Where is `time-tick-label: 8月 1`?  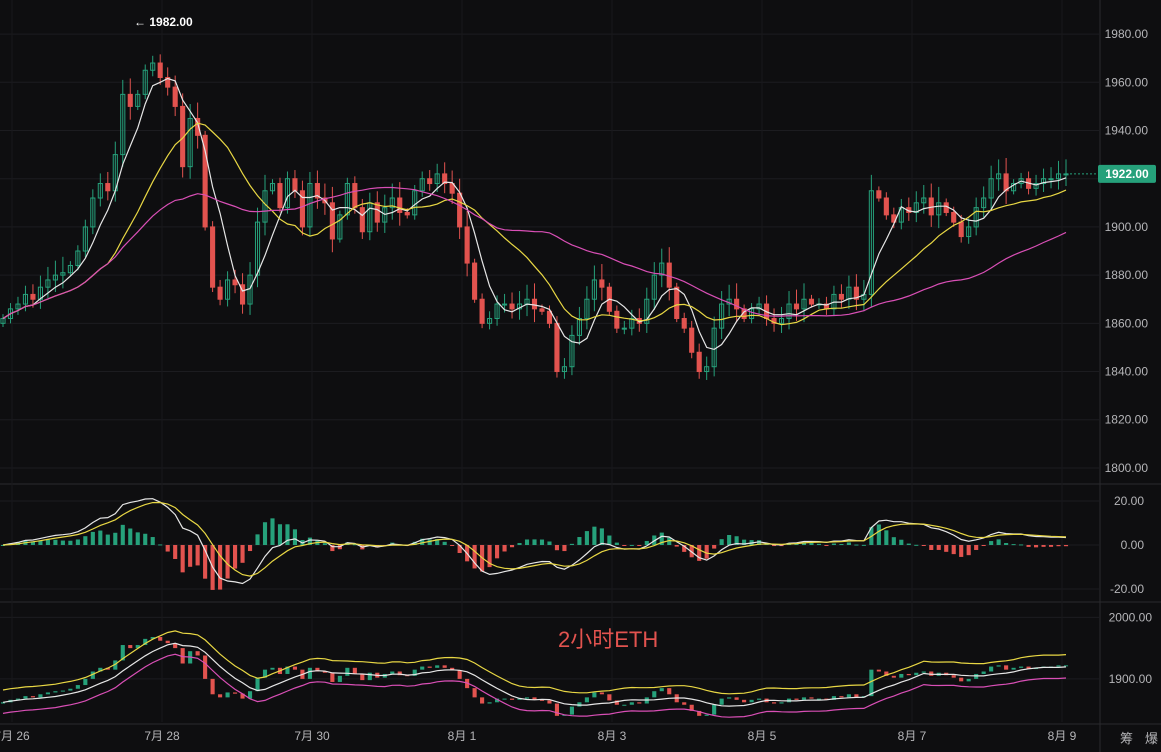 time-tick-label: 8月 1 is located at coordinates (462, 736).